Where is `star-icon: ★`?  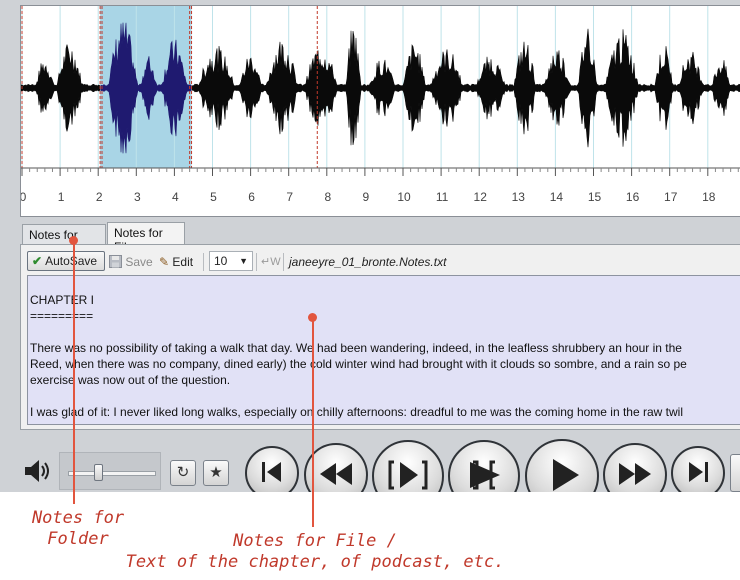 star-icon: ★ is located at coordinates (216, 472).